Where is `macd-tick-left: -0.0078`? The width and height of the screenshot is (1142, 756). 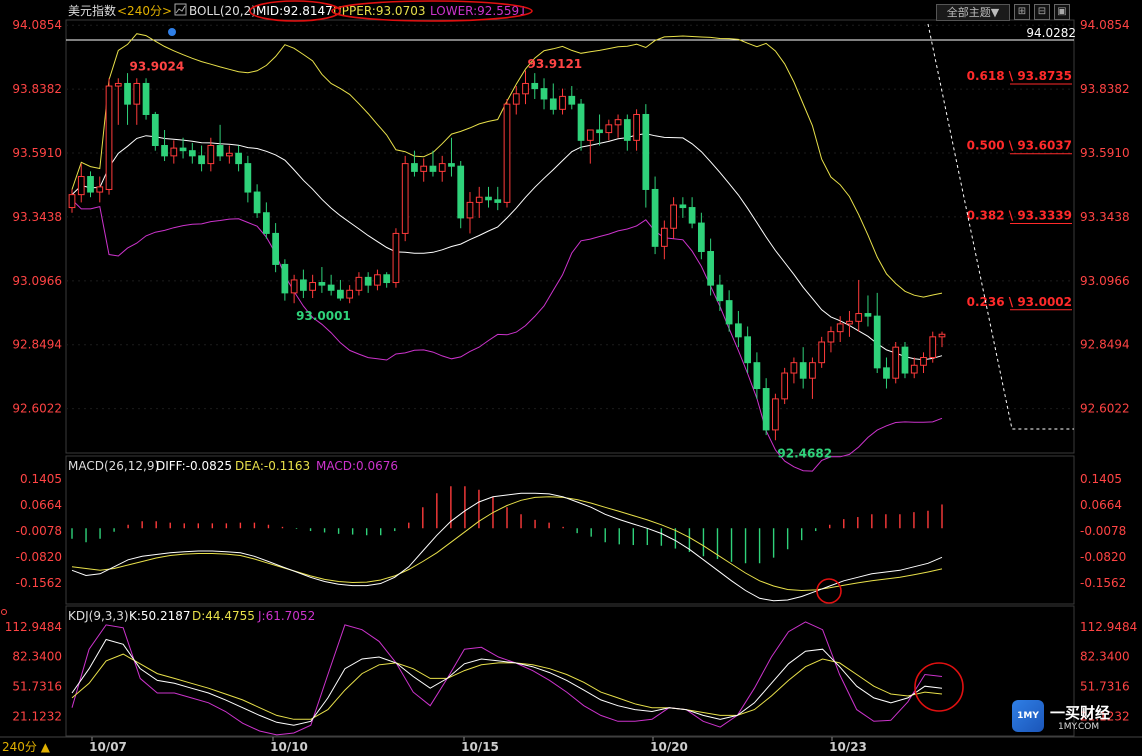
macd-tick-left: -0.0078 is located at coordinates (39, 531).